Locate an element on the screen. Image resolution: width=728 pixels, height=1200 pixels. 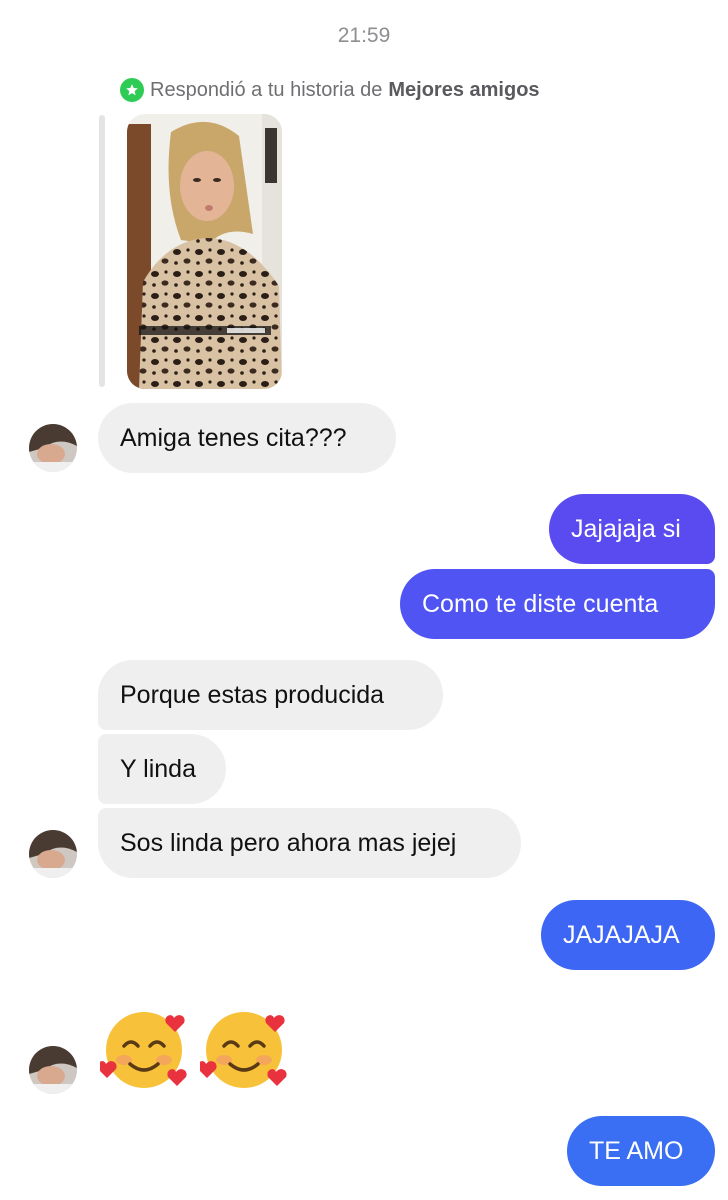
emoji-message is located at coordinates (194, 1048).